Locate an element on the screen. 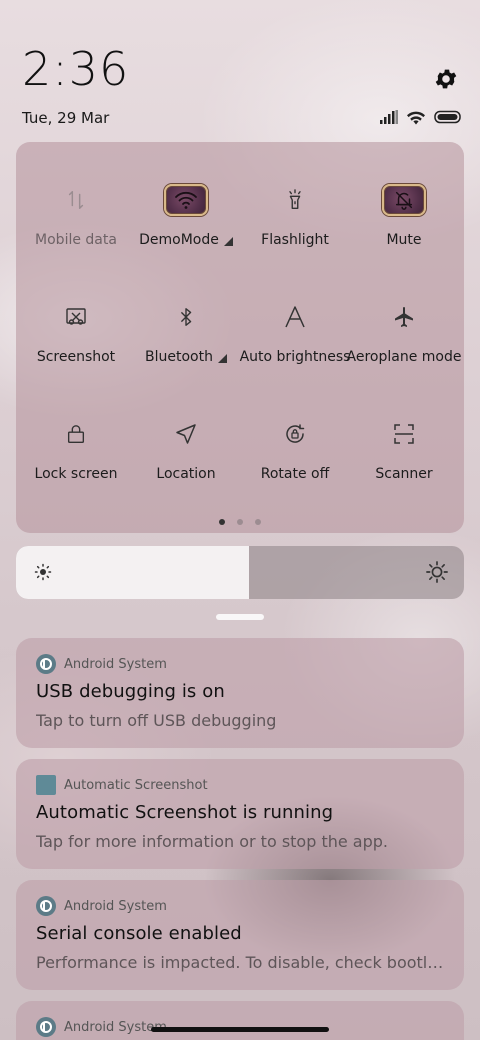 This screenshot has width=480, height=1040. tile-bluetooth: Bluetooth is located at coordinates (186, 315).